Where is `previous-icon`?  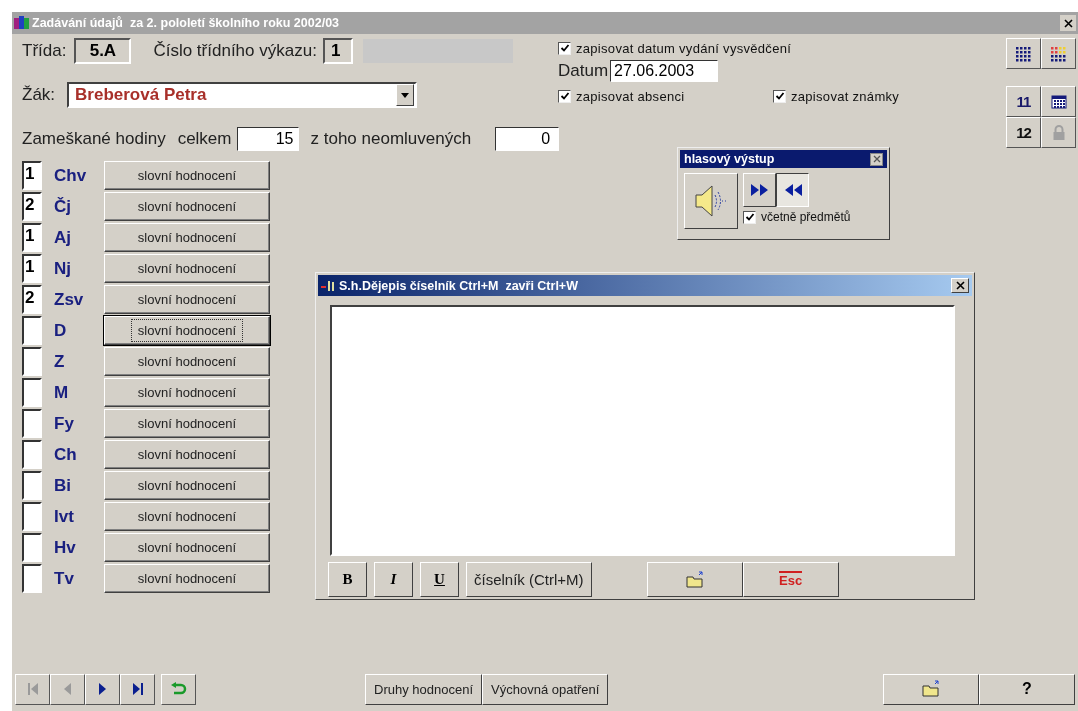
previous-icon is located at coordinates (67, 689).